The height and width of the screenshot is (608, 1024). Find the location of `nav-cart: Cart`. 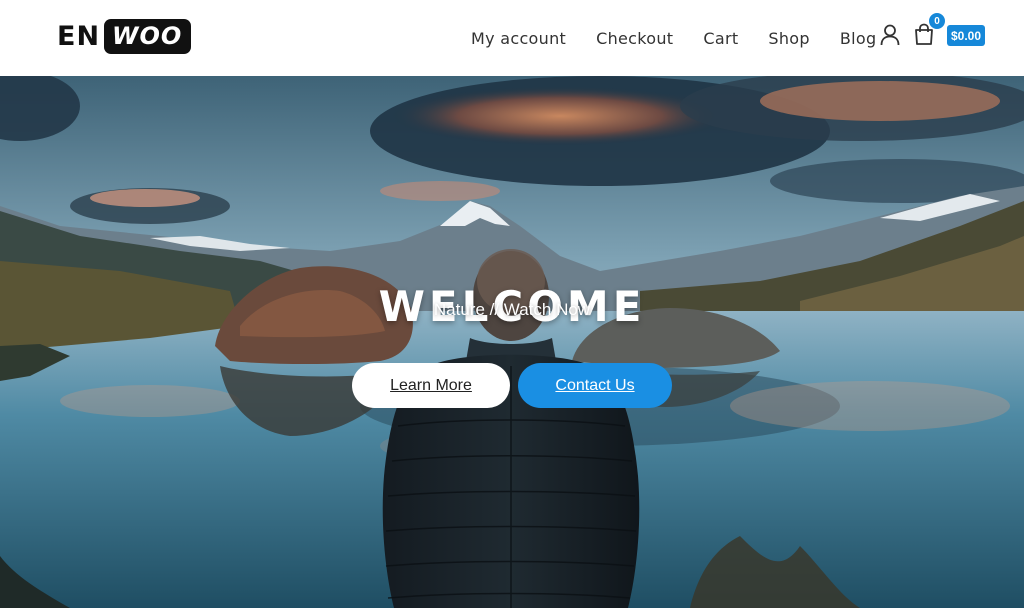

nav-cart: Cart is located at coordinates (720, 38).